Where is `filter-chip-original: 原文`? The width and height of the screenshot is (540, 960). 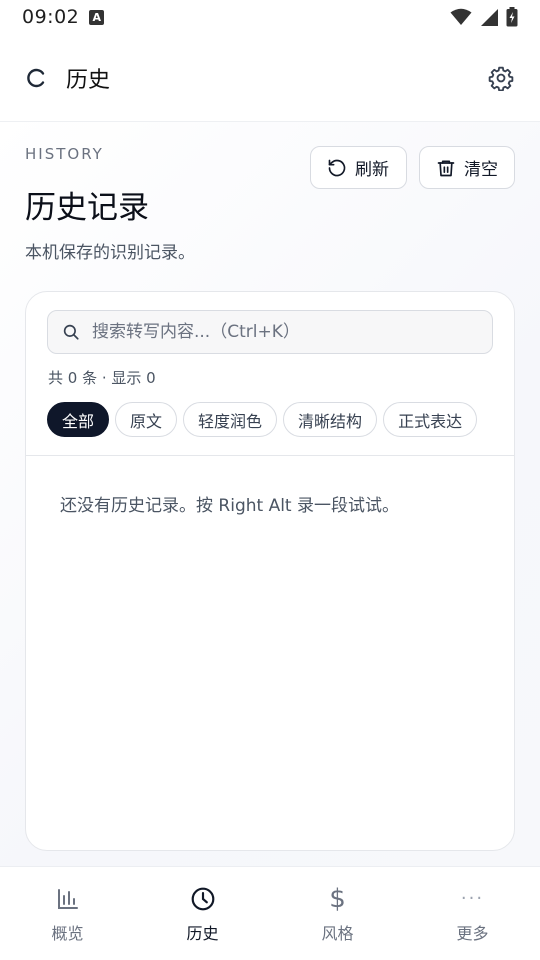
filter-chip-original: 原文 is located at coordinates (146, 419).